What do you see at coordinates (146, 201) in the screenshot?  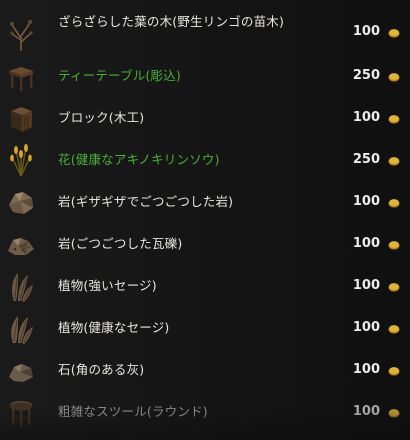 I see `item-name: 岩(ギザギザでごつごつした岩)` at bounding box center [146, 201].